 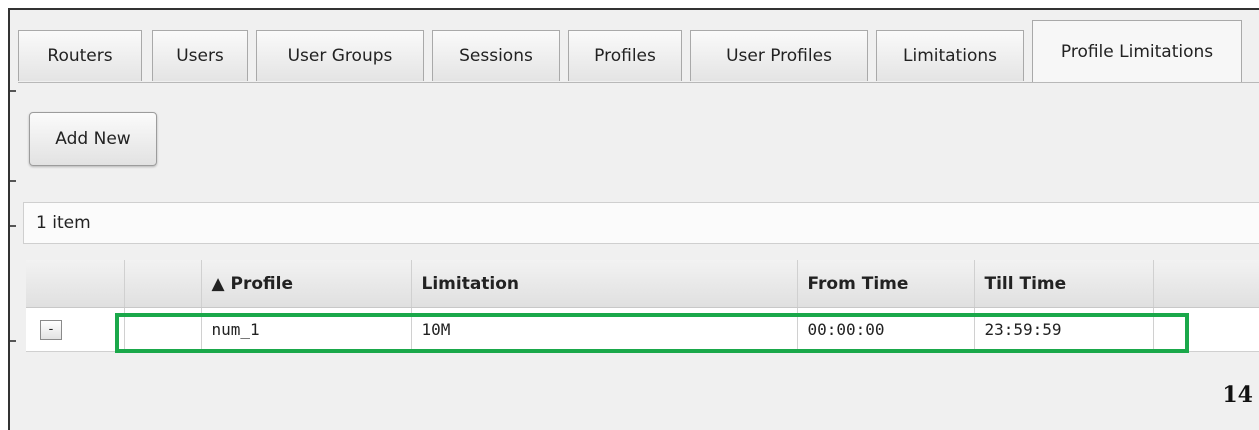 What do you see at coordinates (1137, 51) in the screenshot?
I see `tab-profile-limitations: Profile Limitations` at bounding box center [1137, 51].